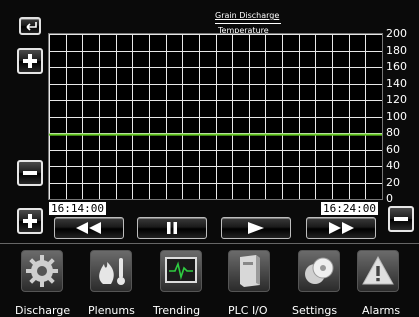  I want to click on x-end-label: 16:24:00, so click(349, 208).